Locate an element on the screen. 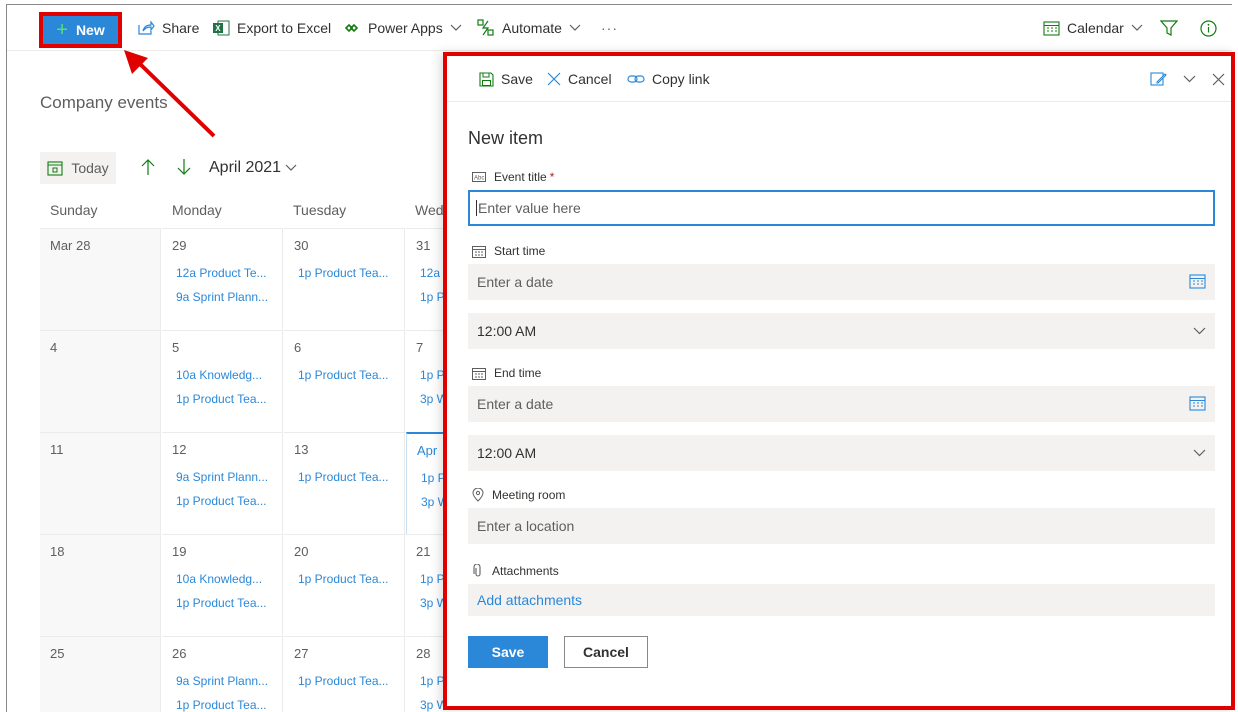 This screenshot has width=1238, height=712. filter-icon is located at coordinates (1169, 27).